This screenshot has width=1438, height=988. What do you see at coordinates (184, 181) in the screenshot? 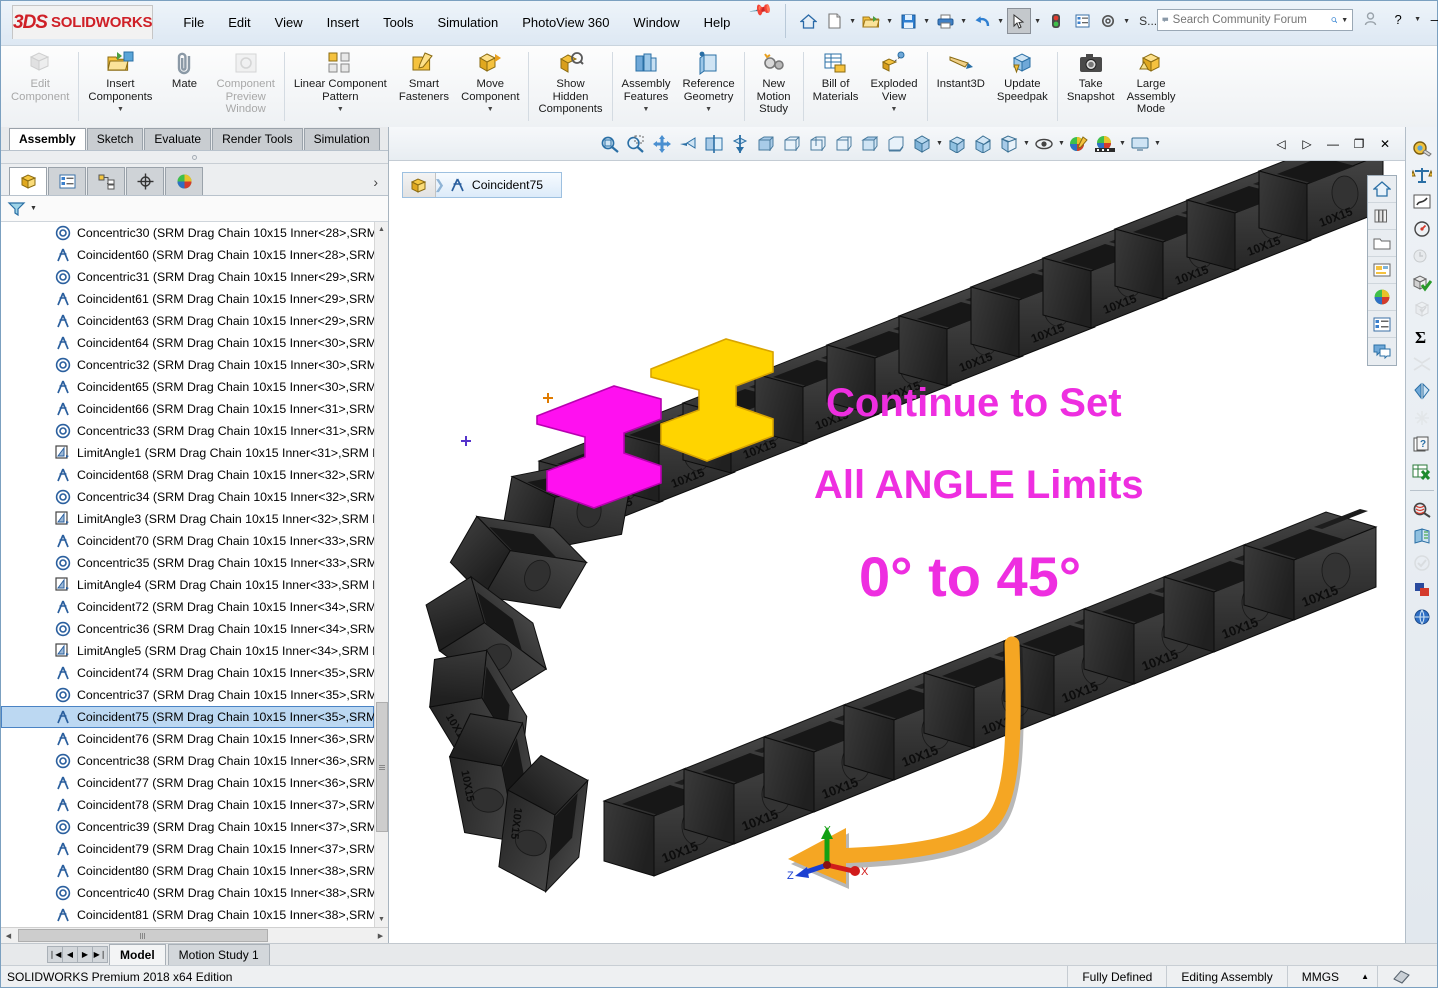
I see `display-manager-tab` at bounding box center [184, 181].